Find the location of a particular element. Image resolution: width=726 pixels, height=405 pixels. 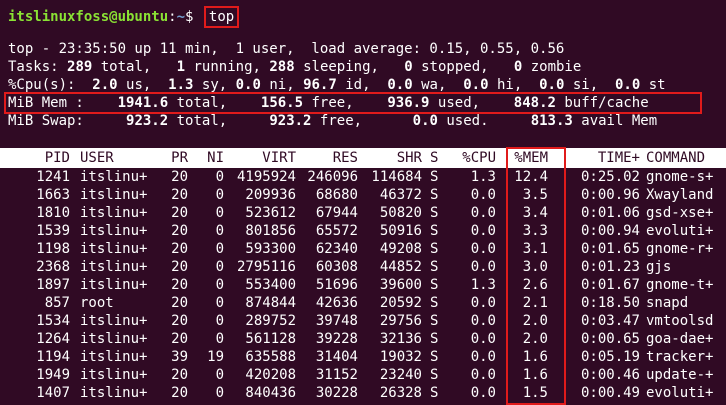

cpu-st: 0.0 is located at coordinates (628, 85).